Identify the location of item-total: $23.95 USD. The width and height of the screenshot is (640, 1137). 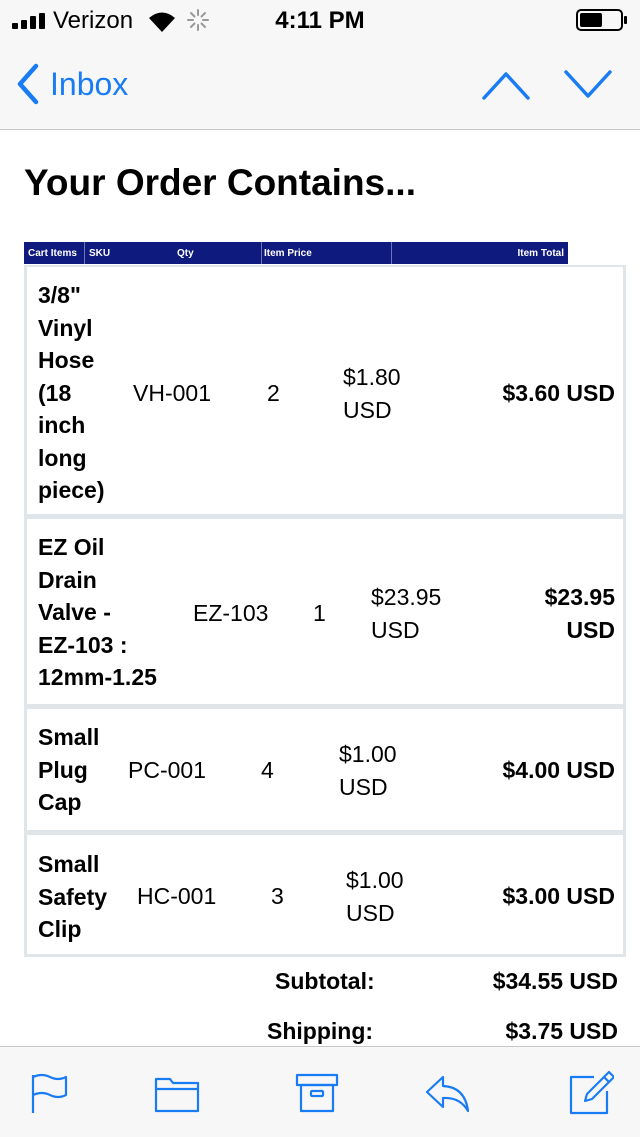
(579, 613).